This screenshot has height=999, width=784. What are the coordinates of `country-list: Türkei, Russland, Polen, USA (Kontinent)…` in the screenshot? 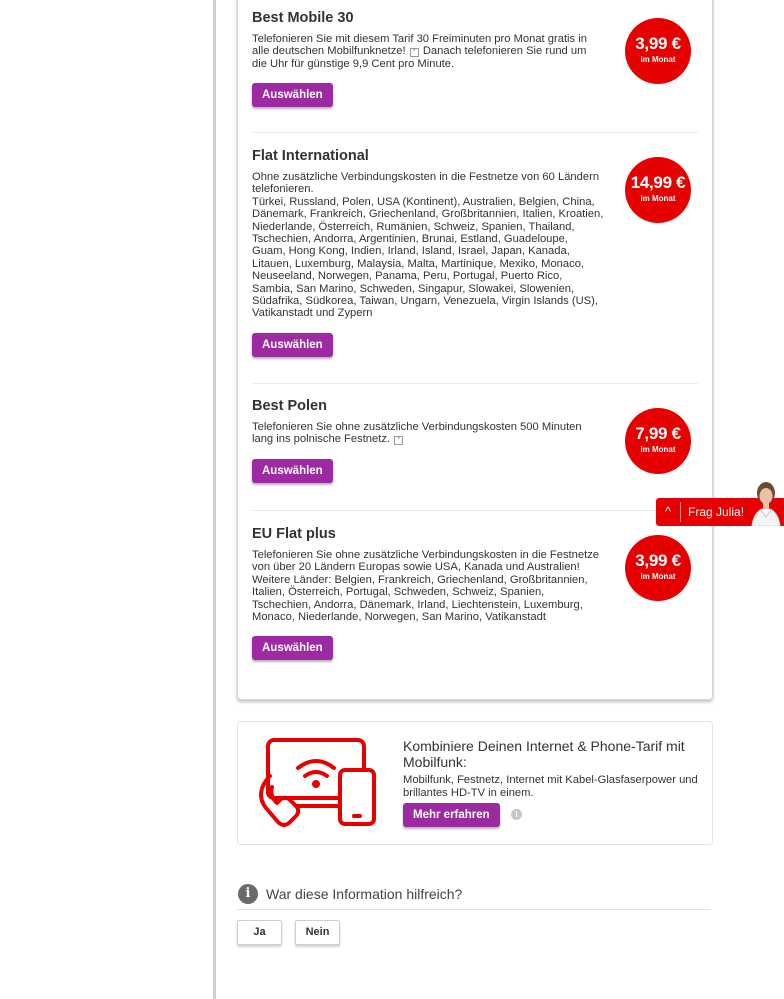 It's located at (428, 257).